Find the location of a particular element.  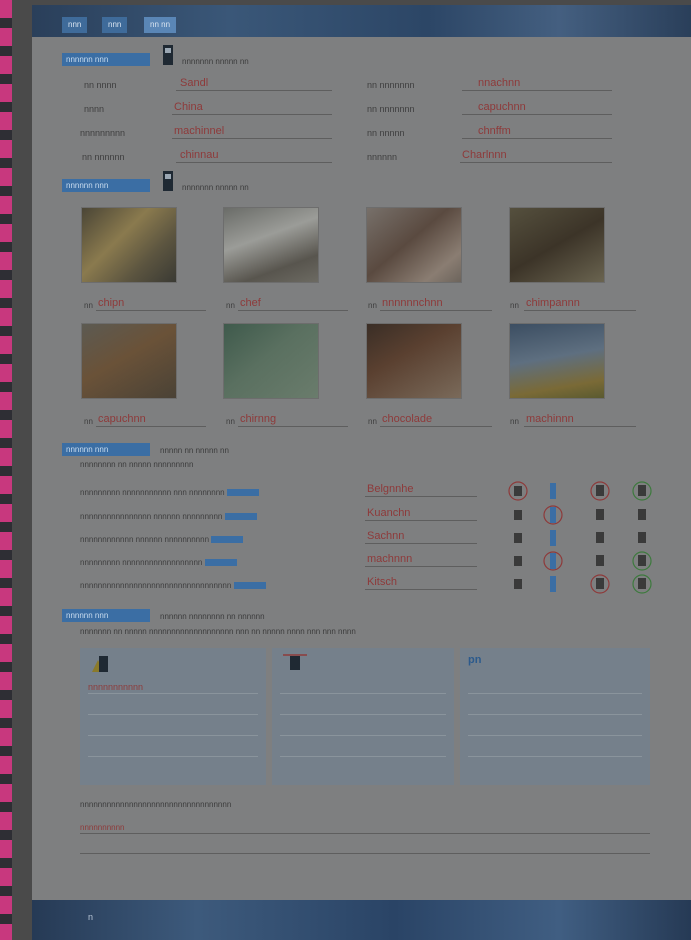

exercise-label-2: nnnnnn nnn is located at coordinates (106, 185).